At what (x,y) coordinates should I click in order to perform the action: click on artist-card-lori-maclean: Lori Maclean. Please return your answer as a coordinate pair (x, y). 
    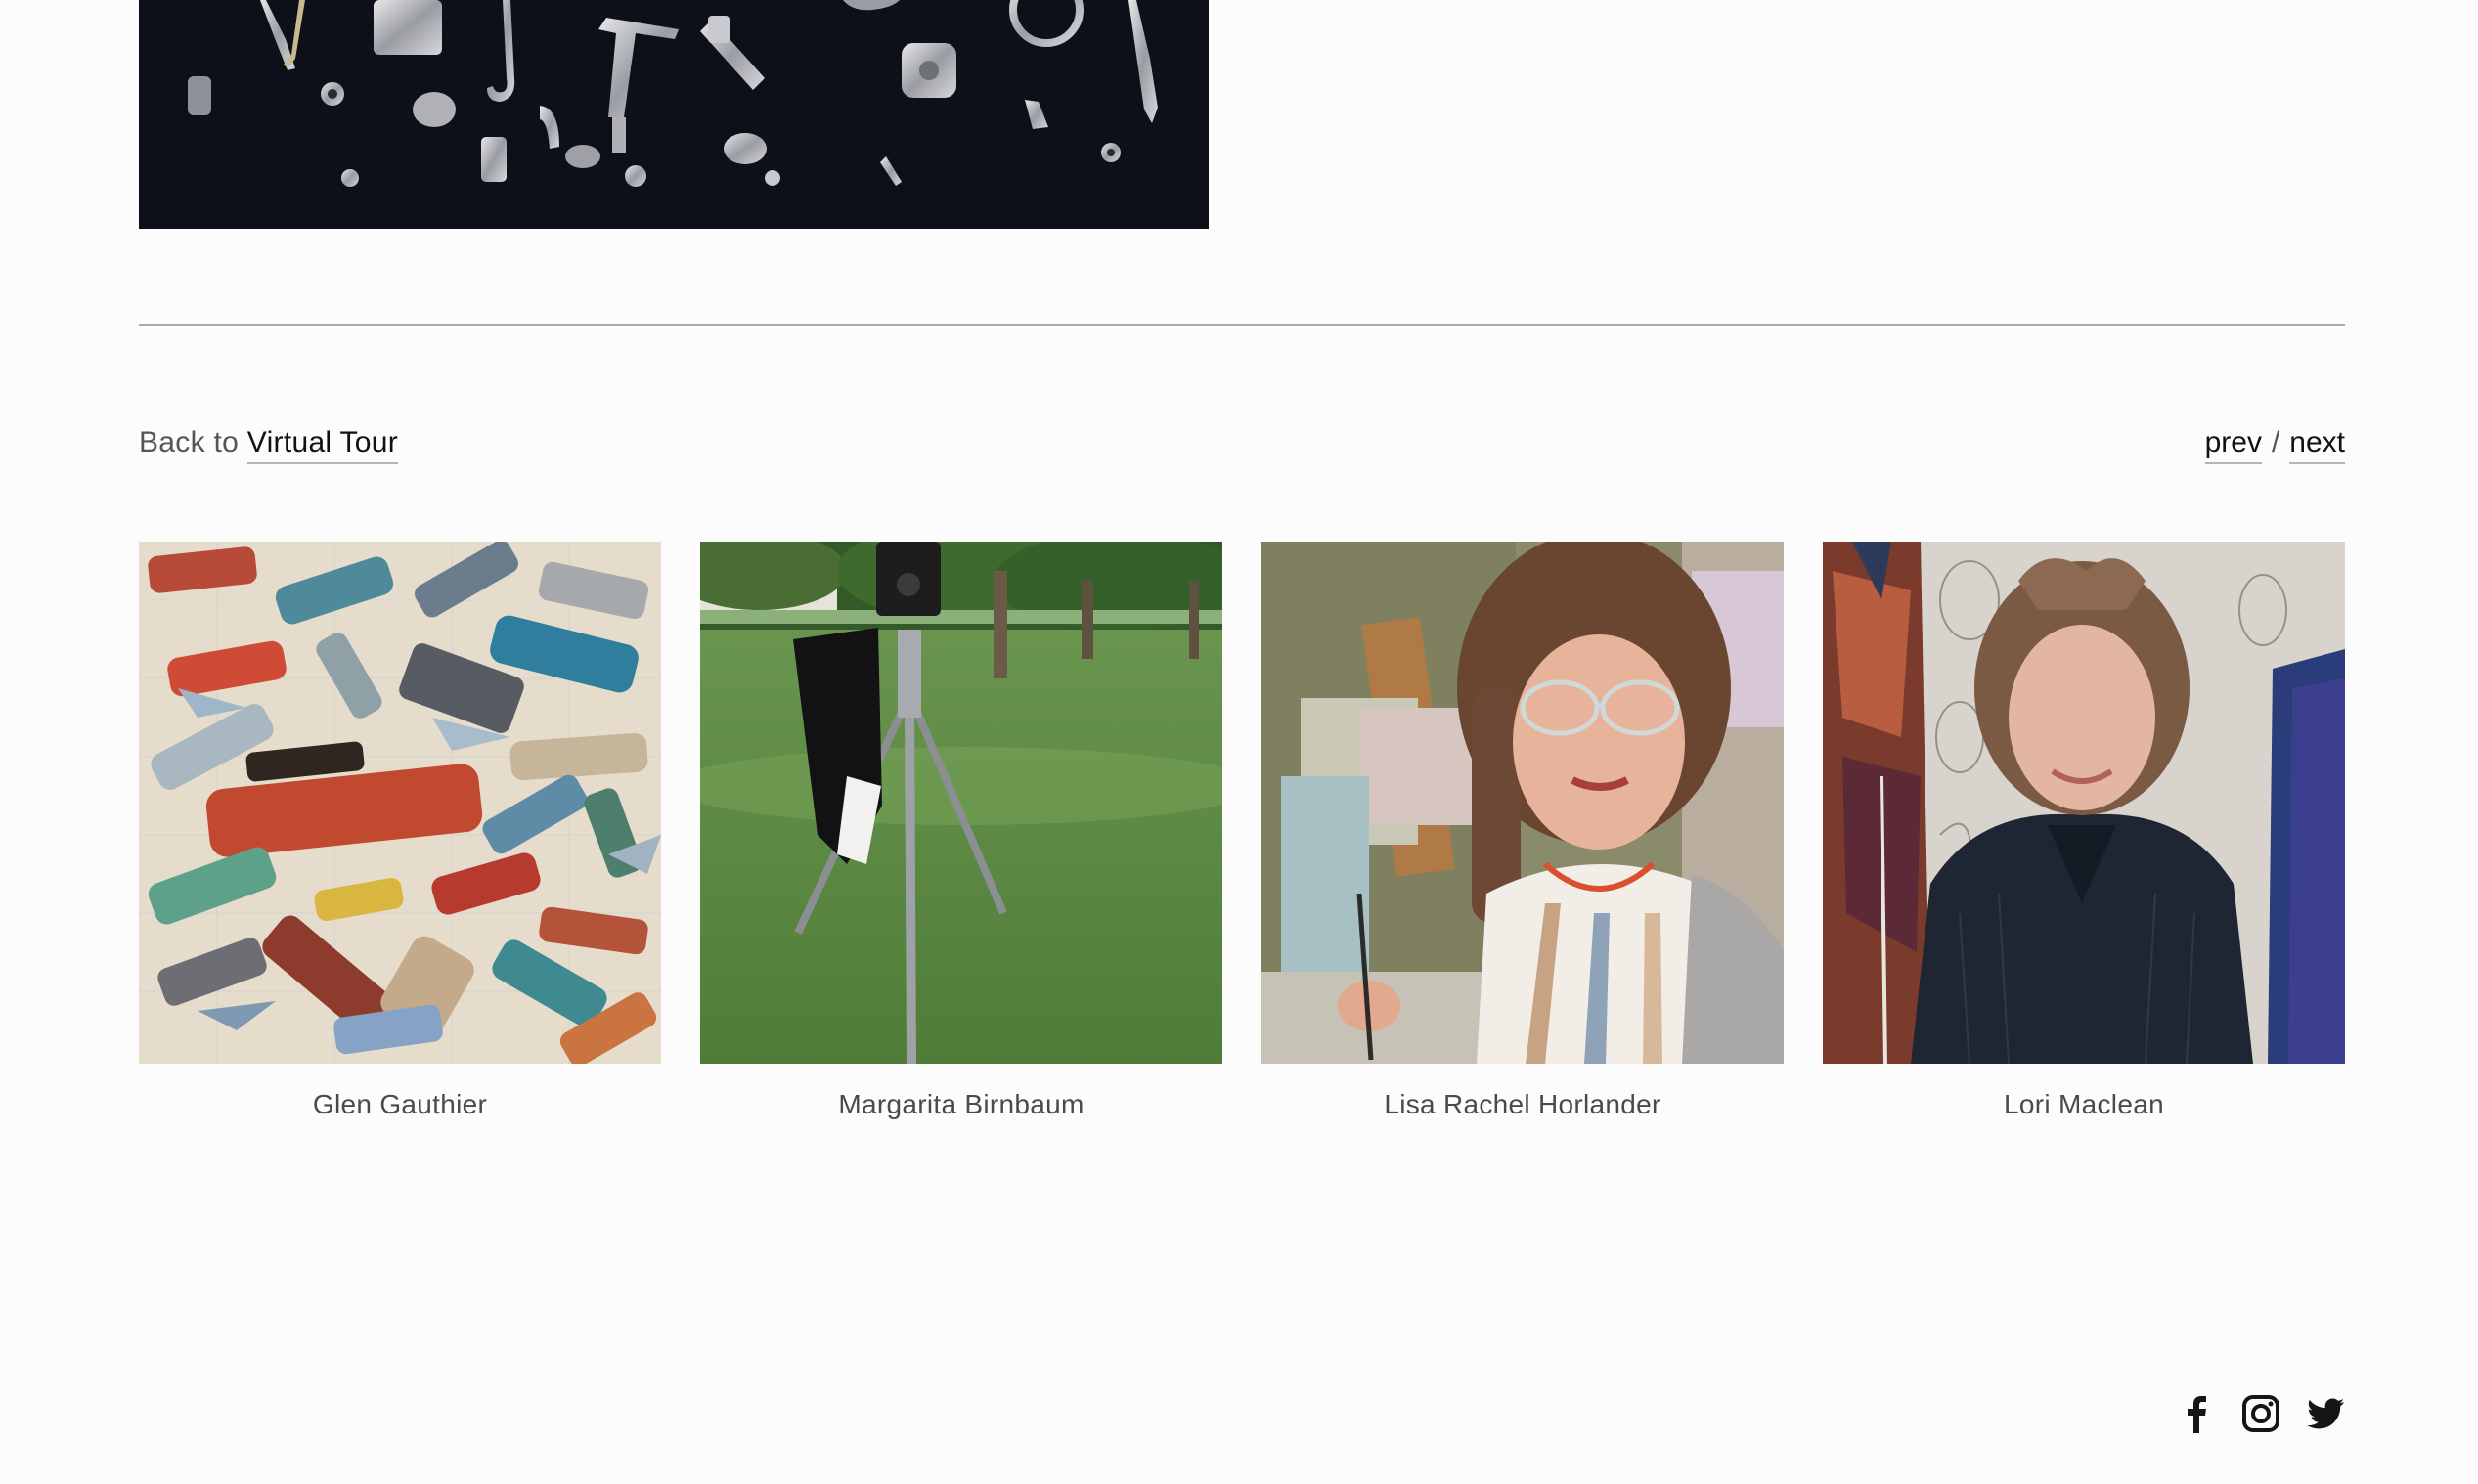
    Looking at the image, I should click on (2084, 831).